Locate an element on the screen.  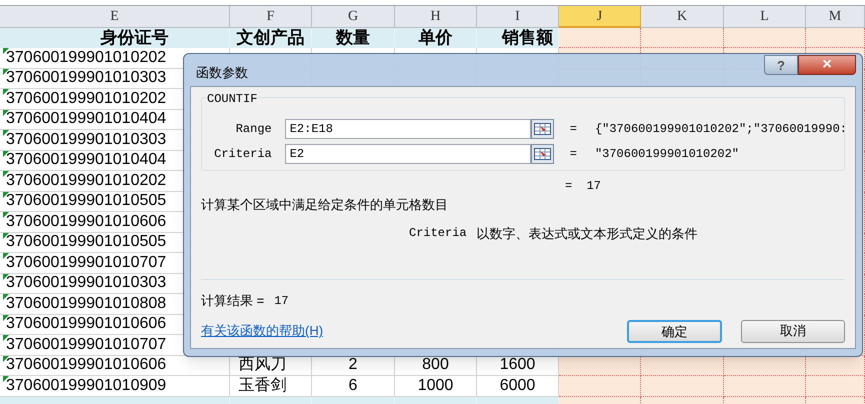
result-label: 计算结果 = is located at coordinates (232, 301).